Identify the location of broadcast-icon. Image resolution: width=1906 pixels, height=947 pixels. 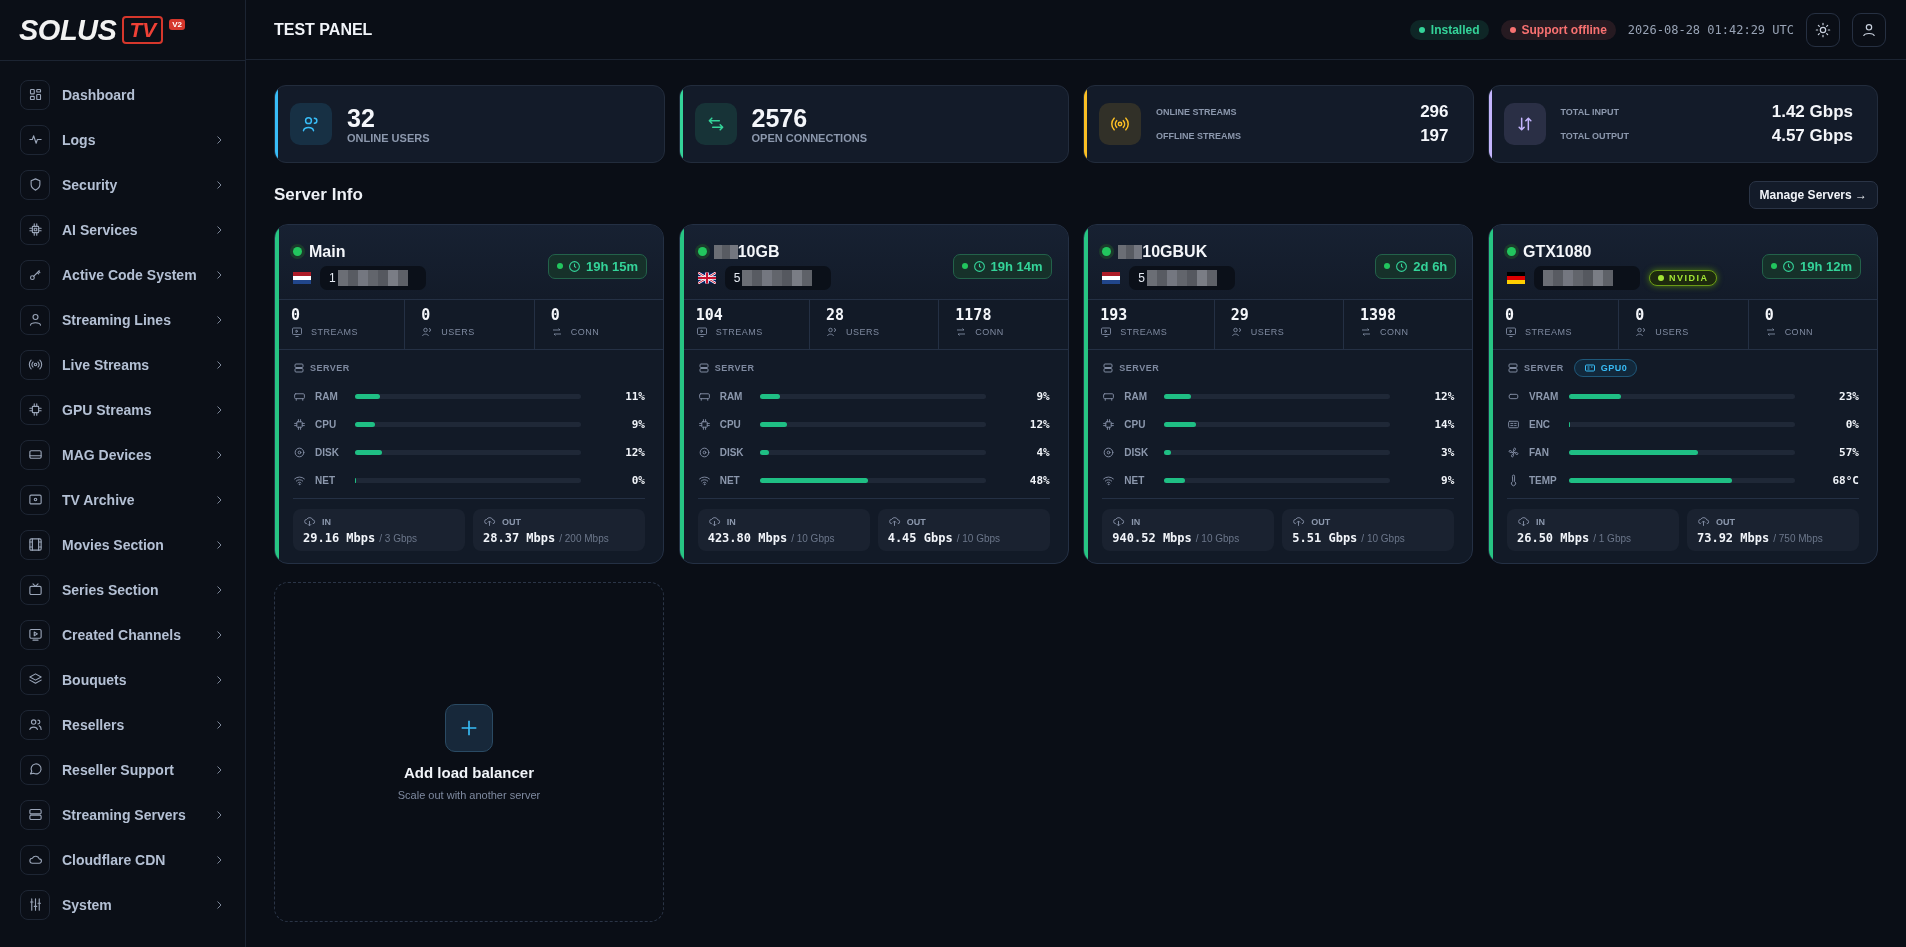
(1120, 124).